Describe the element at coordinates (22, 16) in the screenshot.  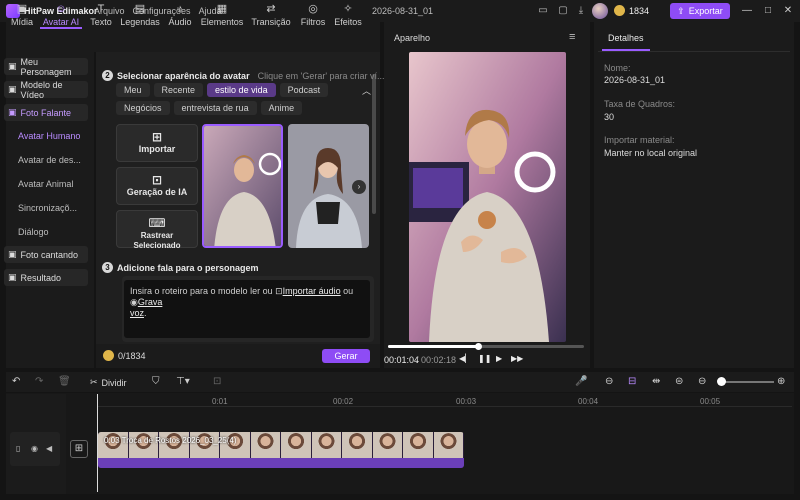
I see `tab-media: ▣ Mídia` at that location.